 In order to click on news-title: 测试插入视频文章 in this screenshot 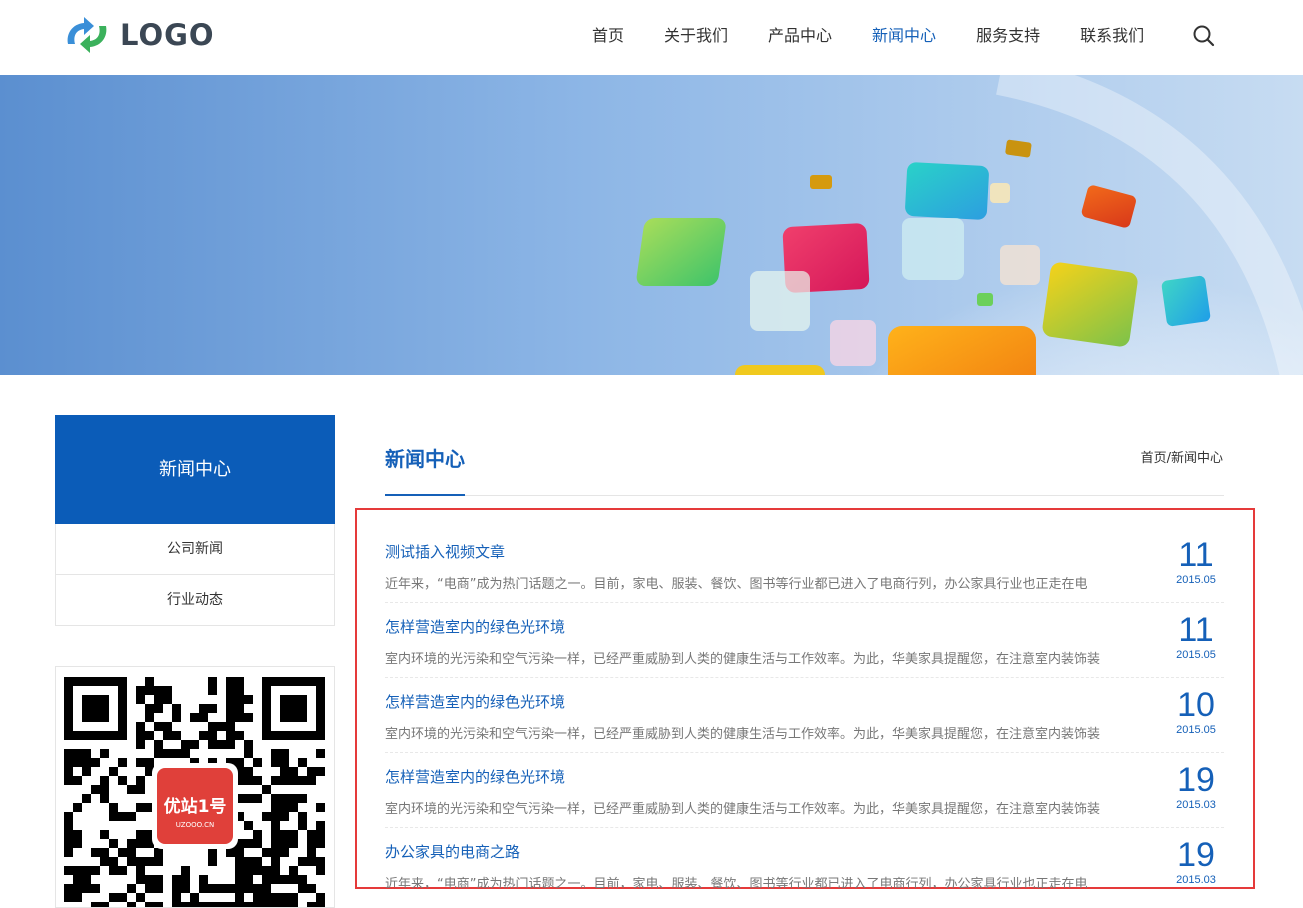, I will do `click(445, 551)`.